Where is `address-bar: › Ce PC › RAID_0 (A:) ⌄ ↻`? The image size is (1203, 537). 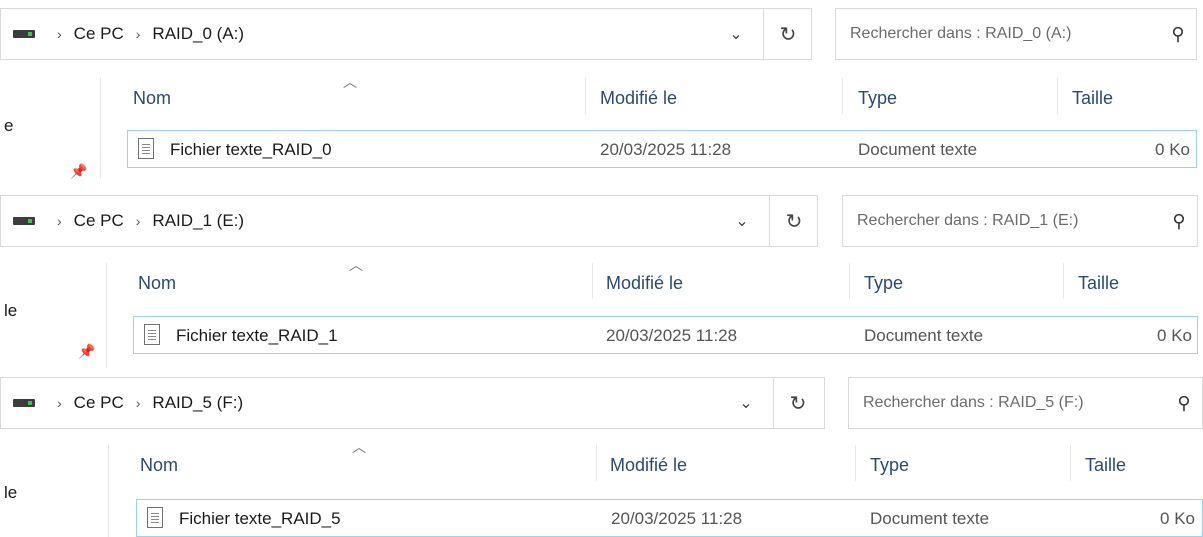
address-bar: › Ce PC › RAID_0 (A:) ⌄ ↻ is located at coordinates (406, 34).